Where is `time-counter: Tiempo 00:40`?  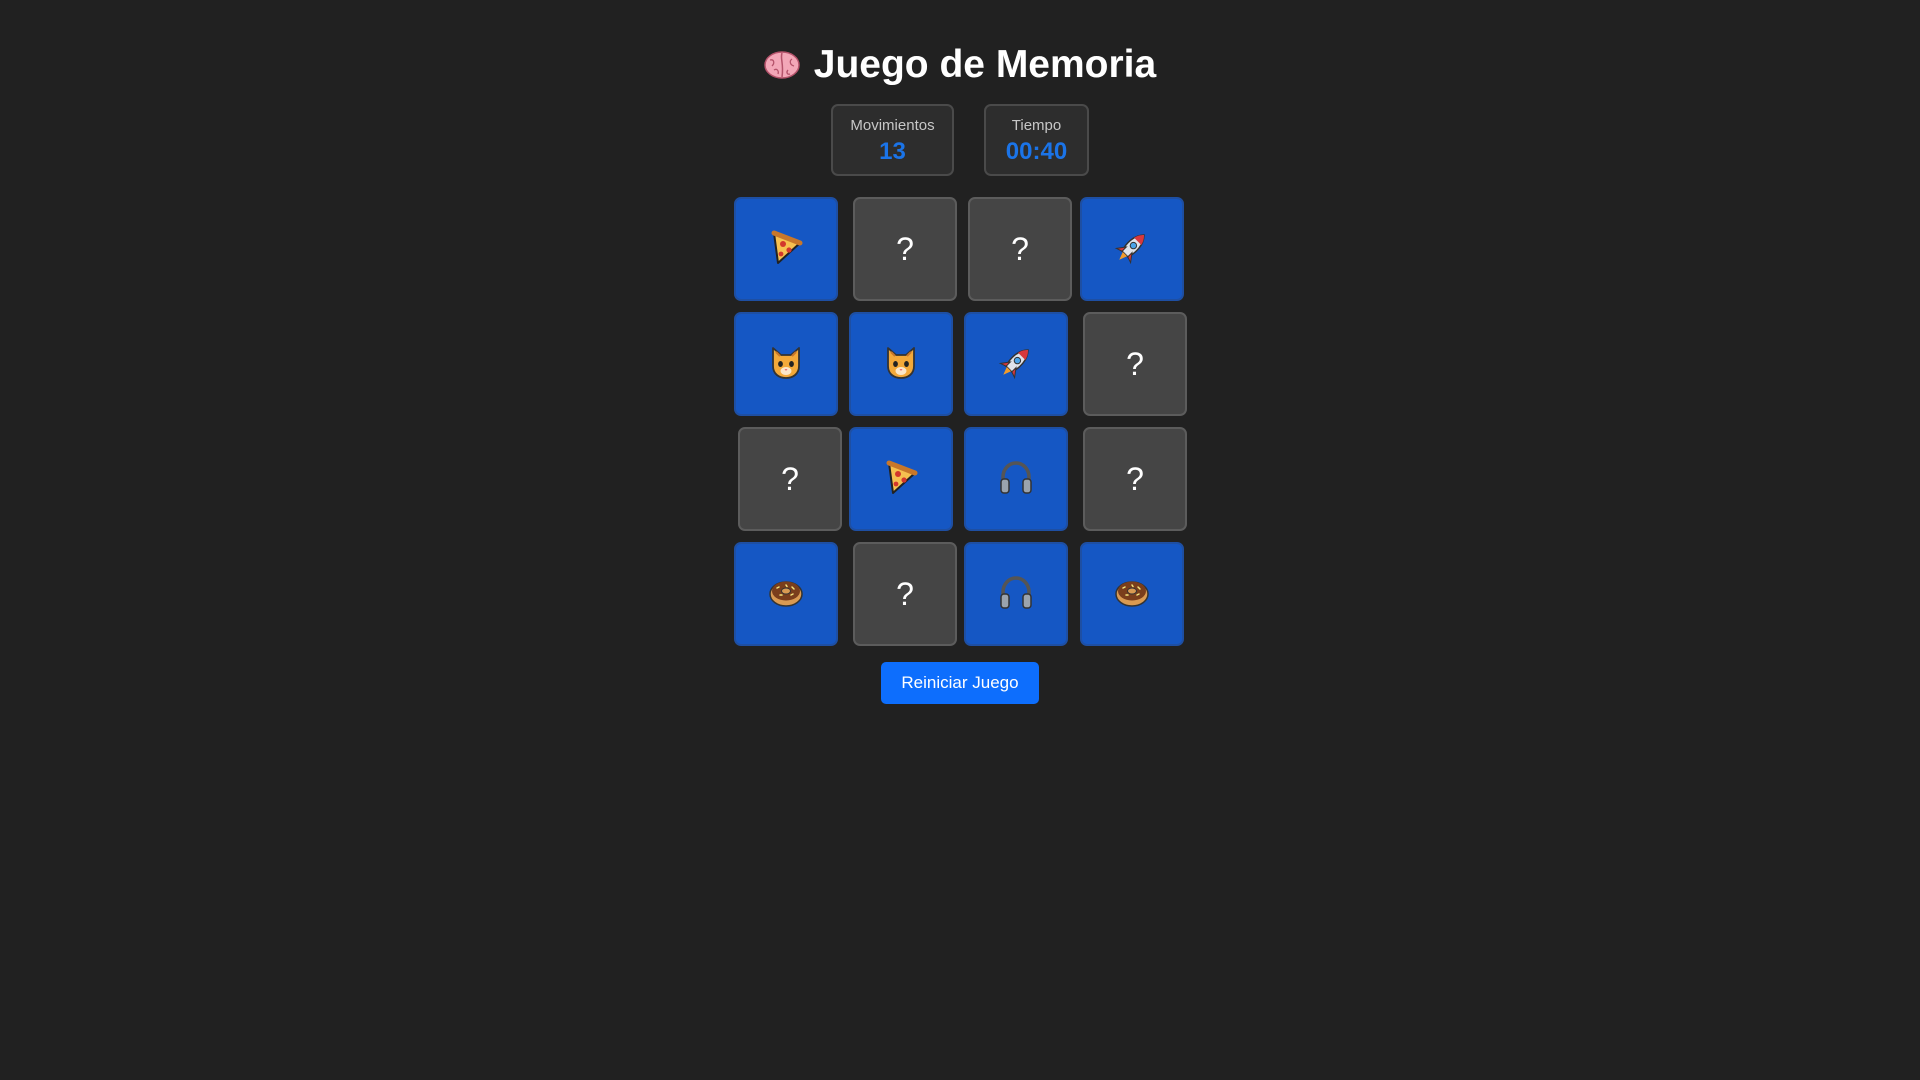
time-counter: Tiempo 00:40 is located at coordinates (1036, 140).